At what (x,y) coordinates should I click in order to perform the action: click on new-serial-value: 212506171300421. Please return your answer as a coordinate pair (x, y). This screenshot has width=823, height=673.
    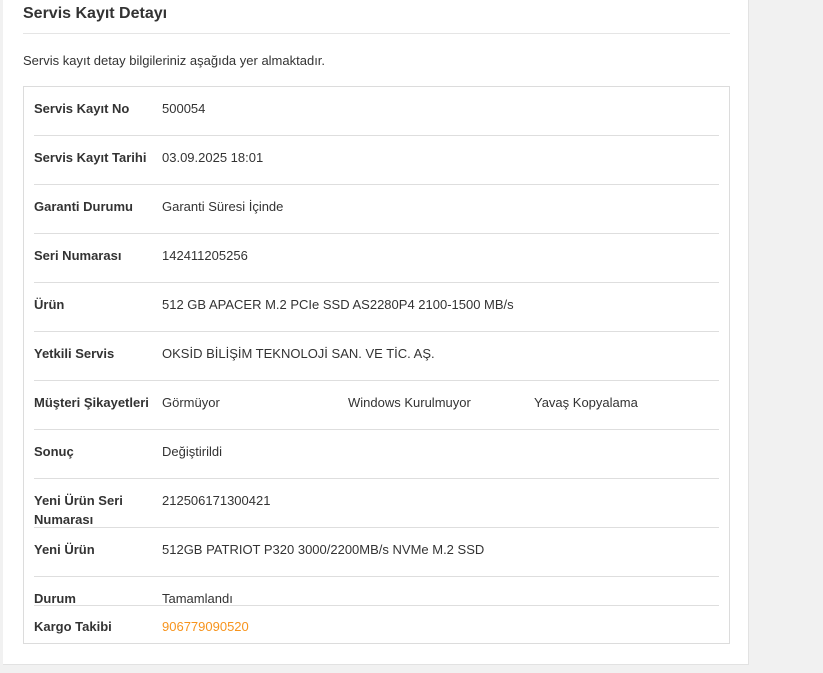
    Looking at the image, I should click on (216, 500).